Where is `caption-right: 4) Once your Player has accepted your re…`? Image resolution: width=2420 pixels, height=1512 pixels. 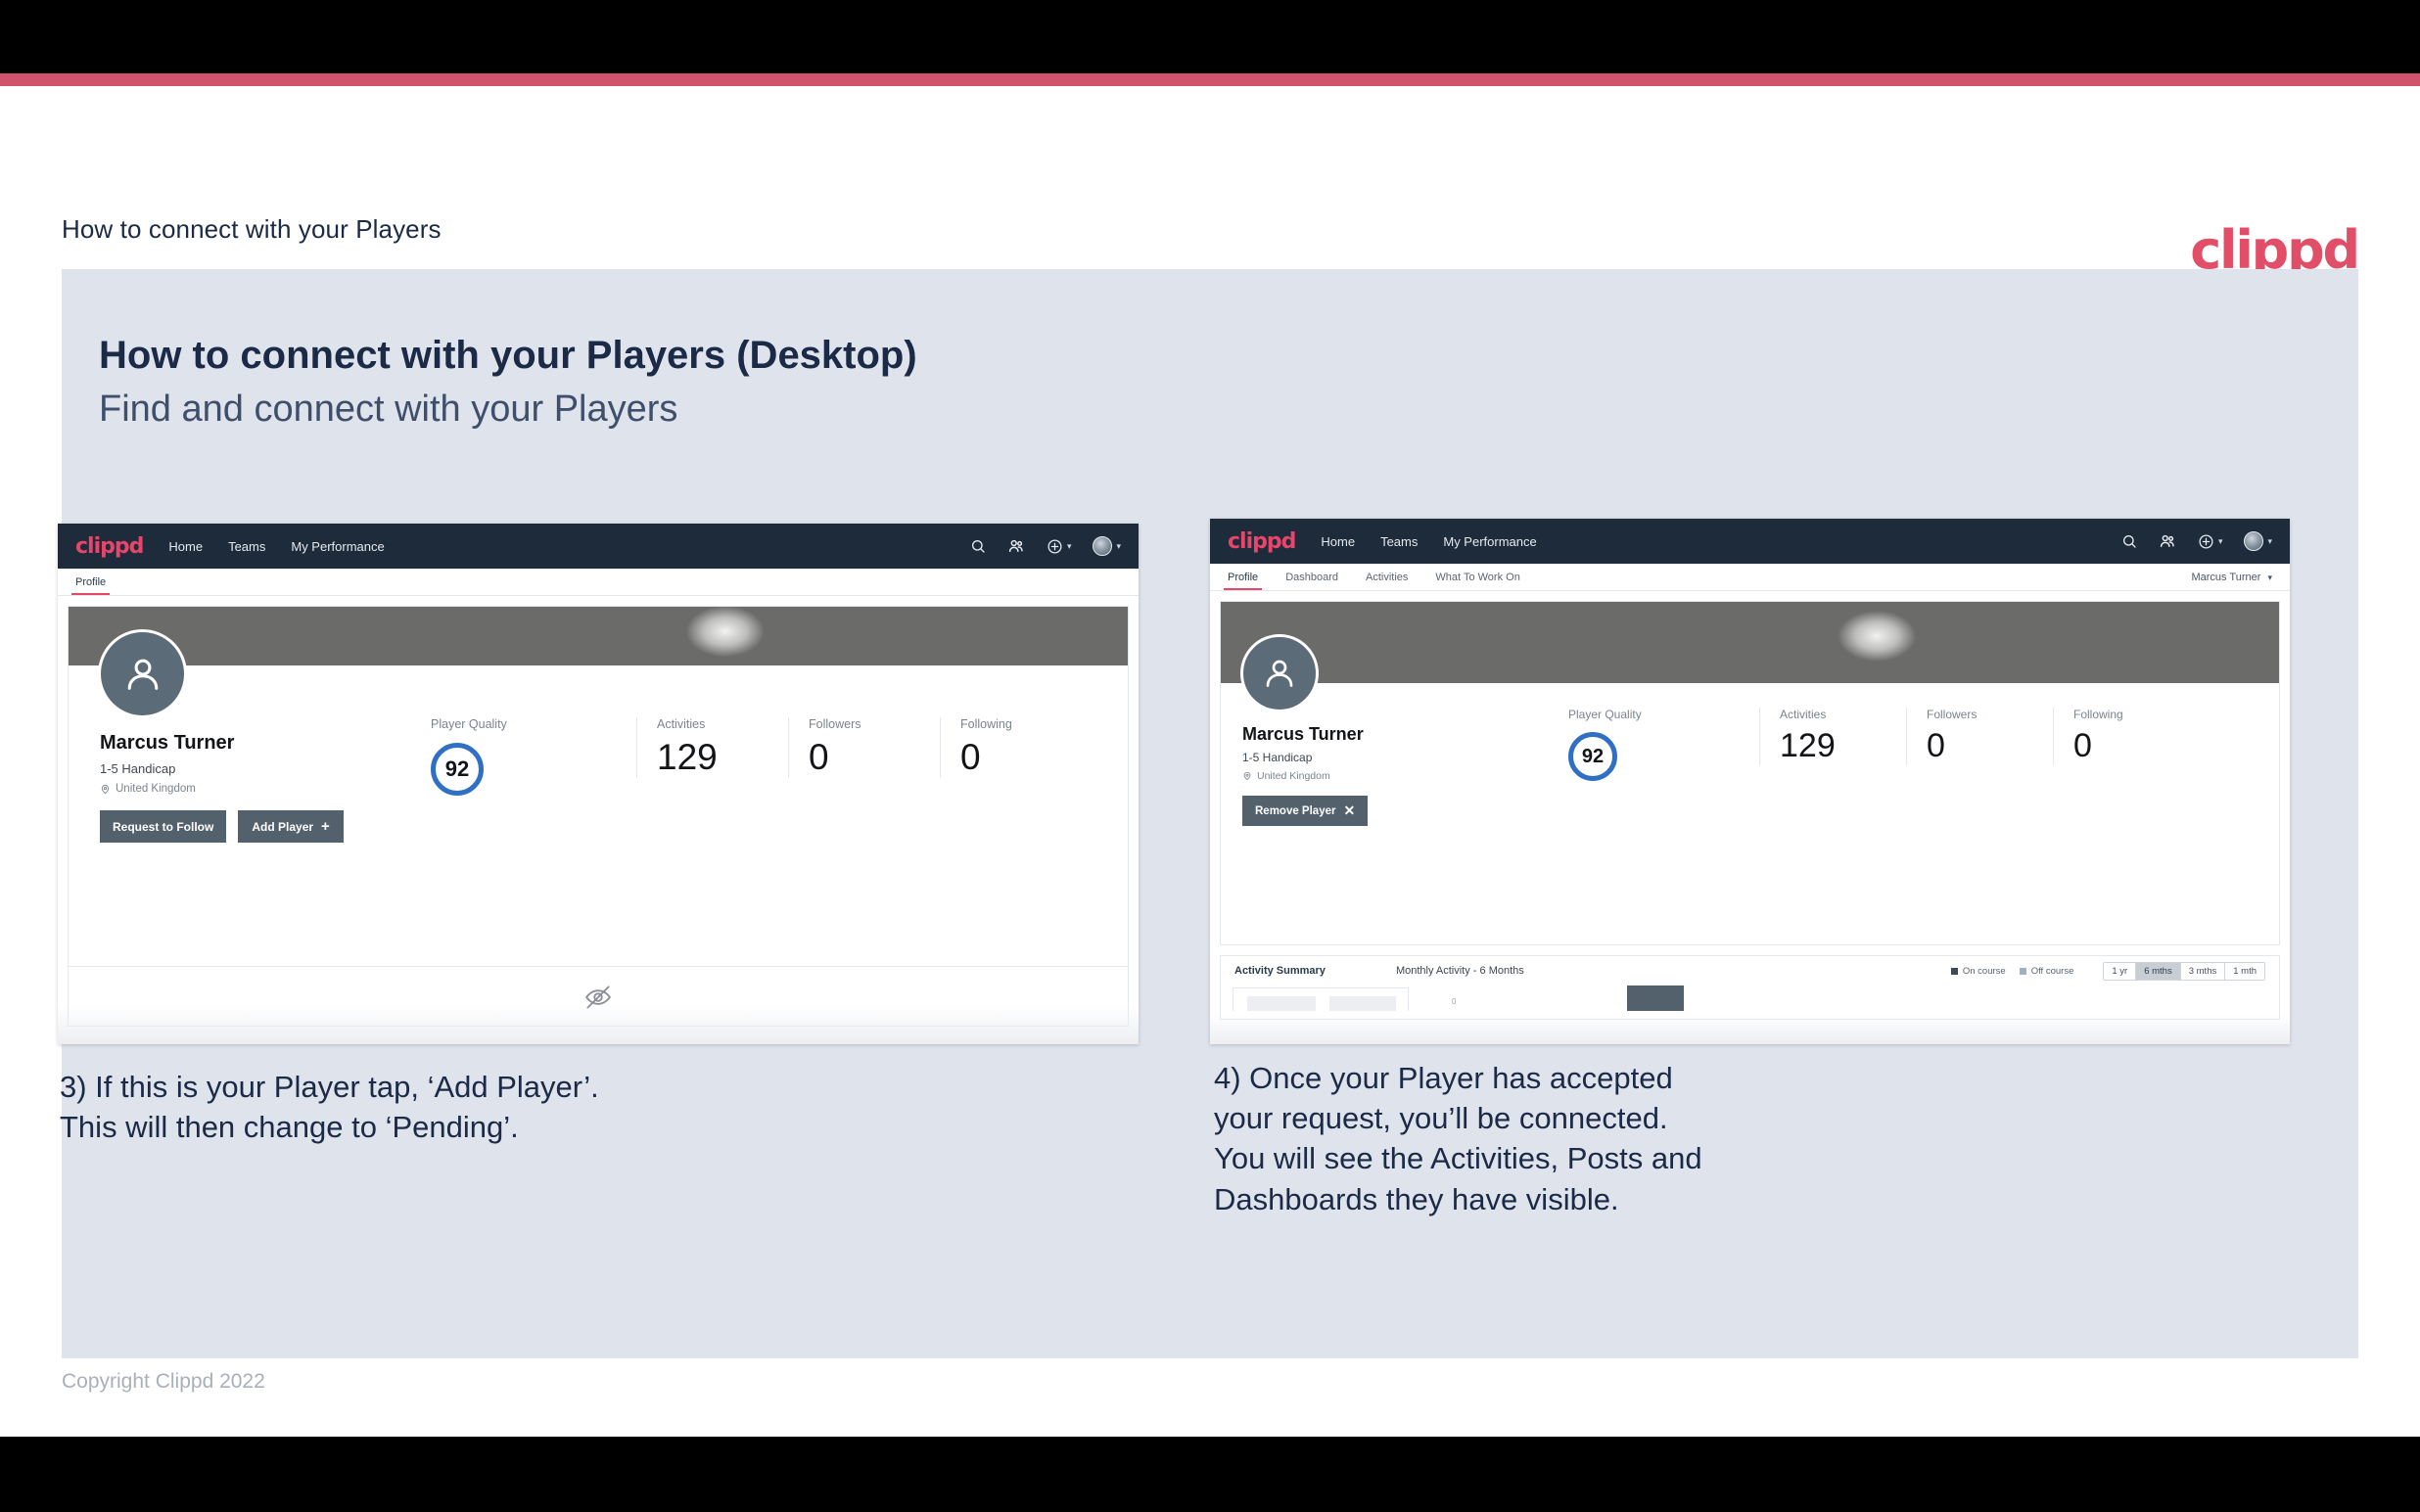 caption-right: 4) Once your Player has accepted your re… is located at coordinates (1458, 1138).